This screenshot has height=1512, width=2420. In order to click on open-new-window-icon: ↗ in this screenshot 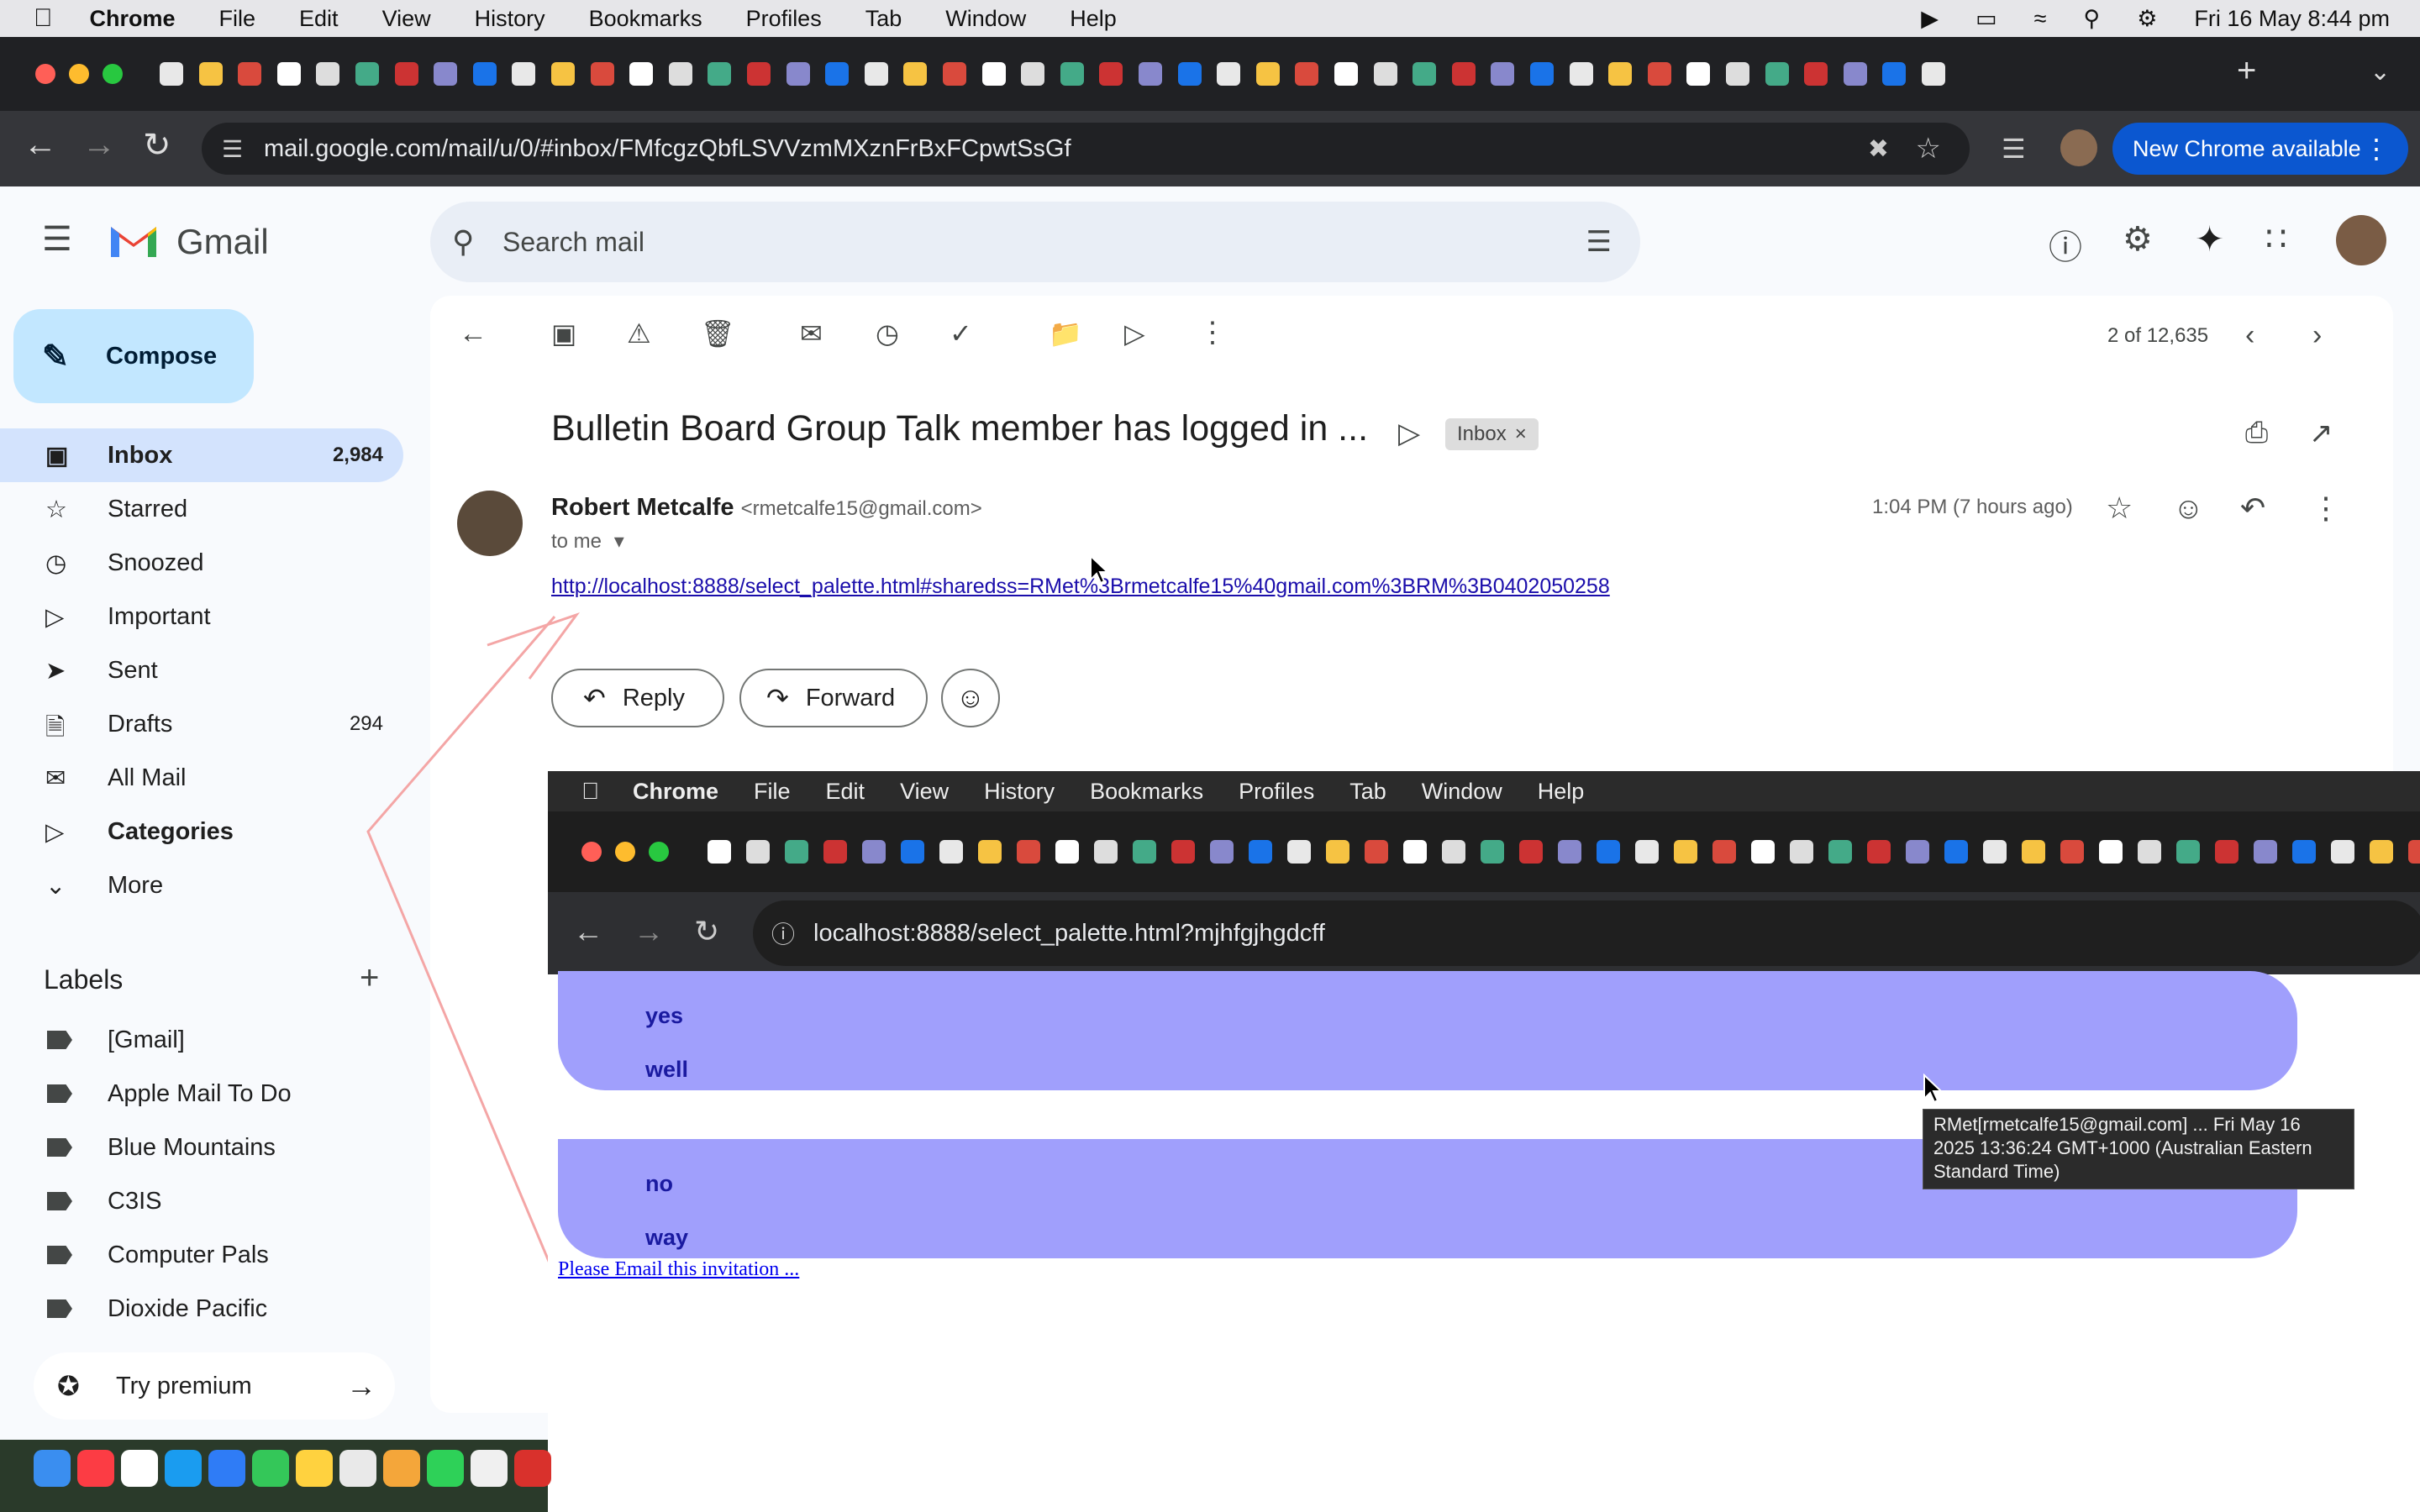, I will do `click(2321, 433)`.